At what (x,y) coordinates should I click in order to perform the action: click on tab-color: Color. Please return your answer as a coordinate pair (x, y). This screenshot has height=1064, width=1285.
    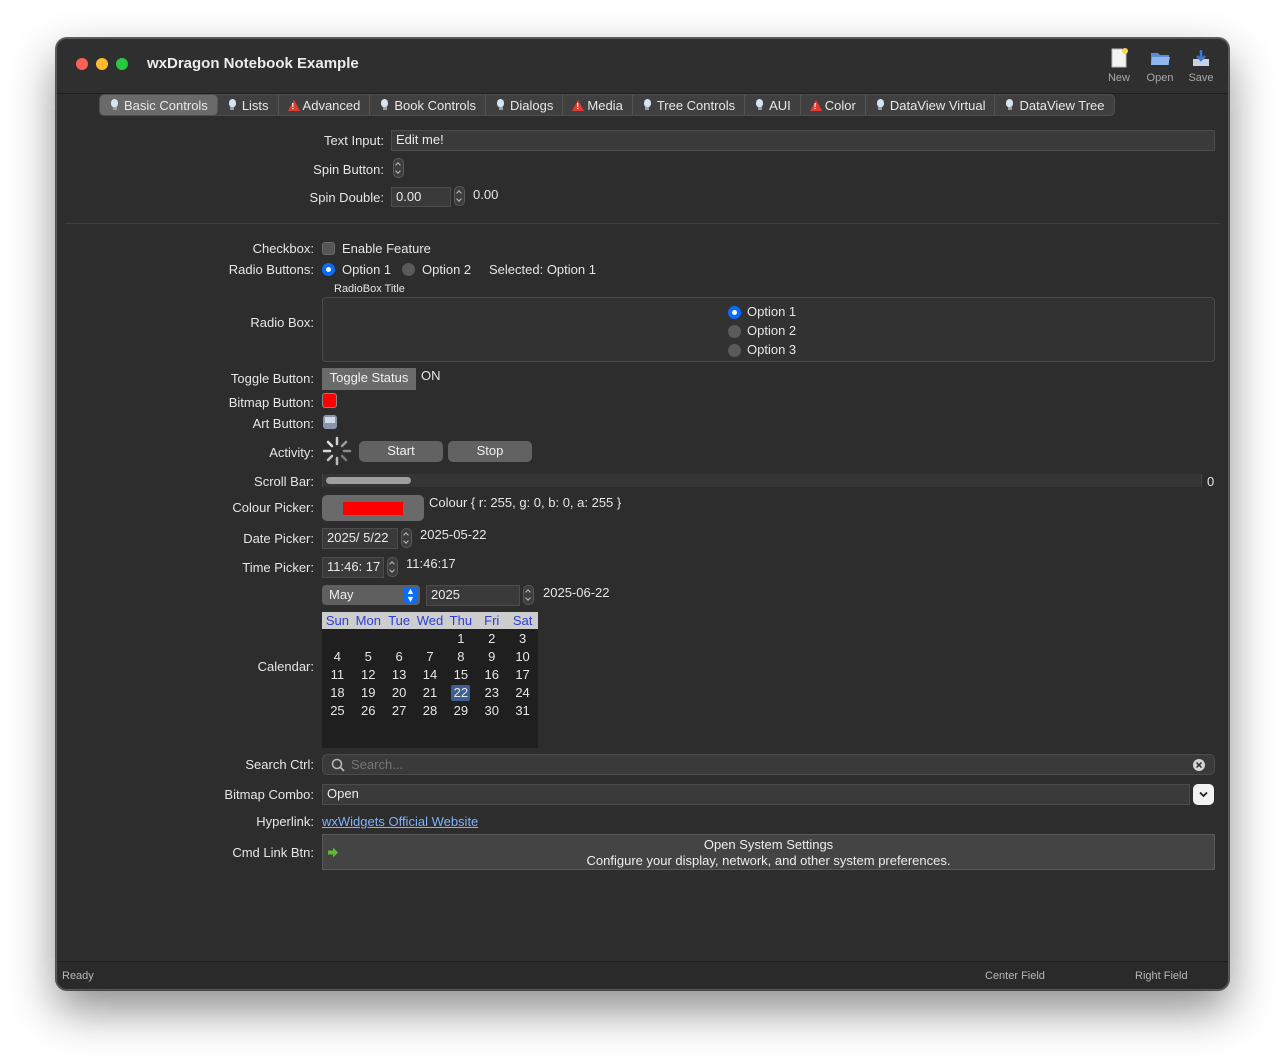
    Looking at the image, I should click on (833, 105).